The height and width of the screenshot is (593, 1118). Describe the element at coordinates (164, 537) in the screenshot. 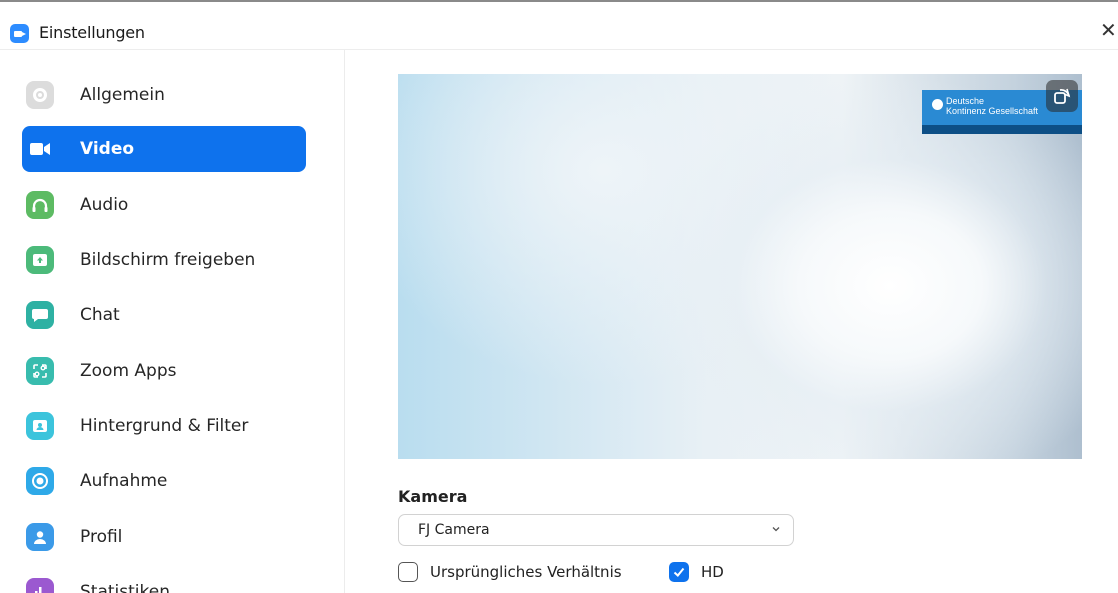

I see `sidebar-item-profil: Profil` at that location.